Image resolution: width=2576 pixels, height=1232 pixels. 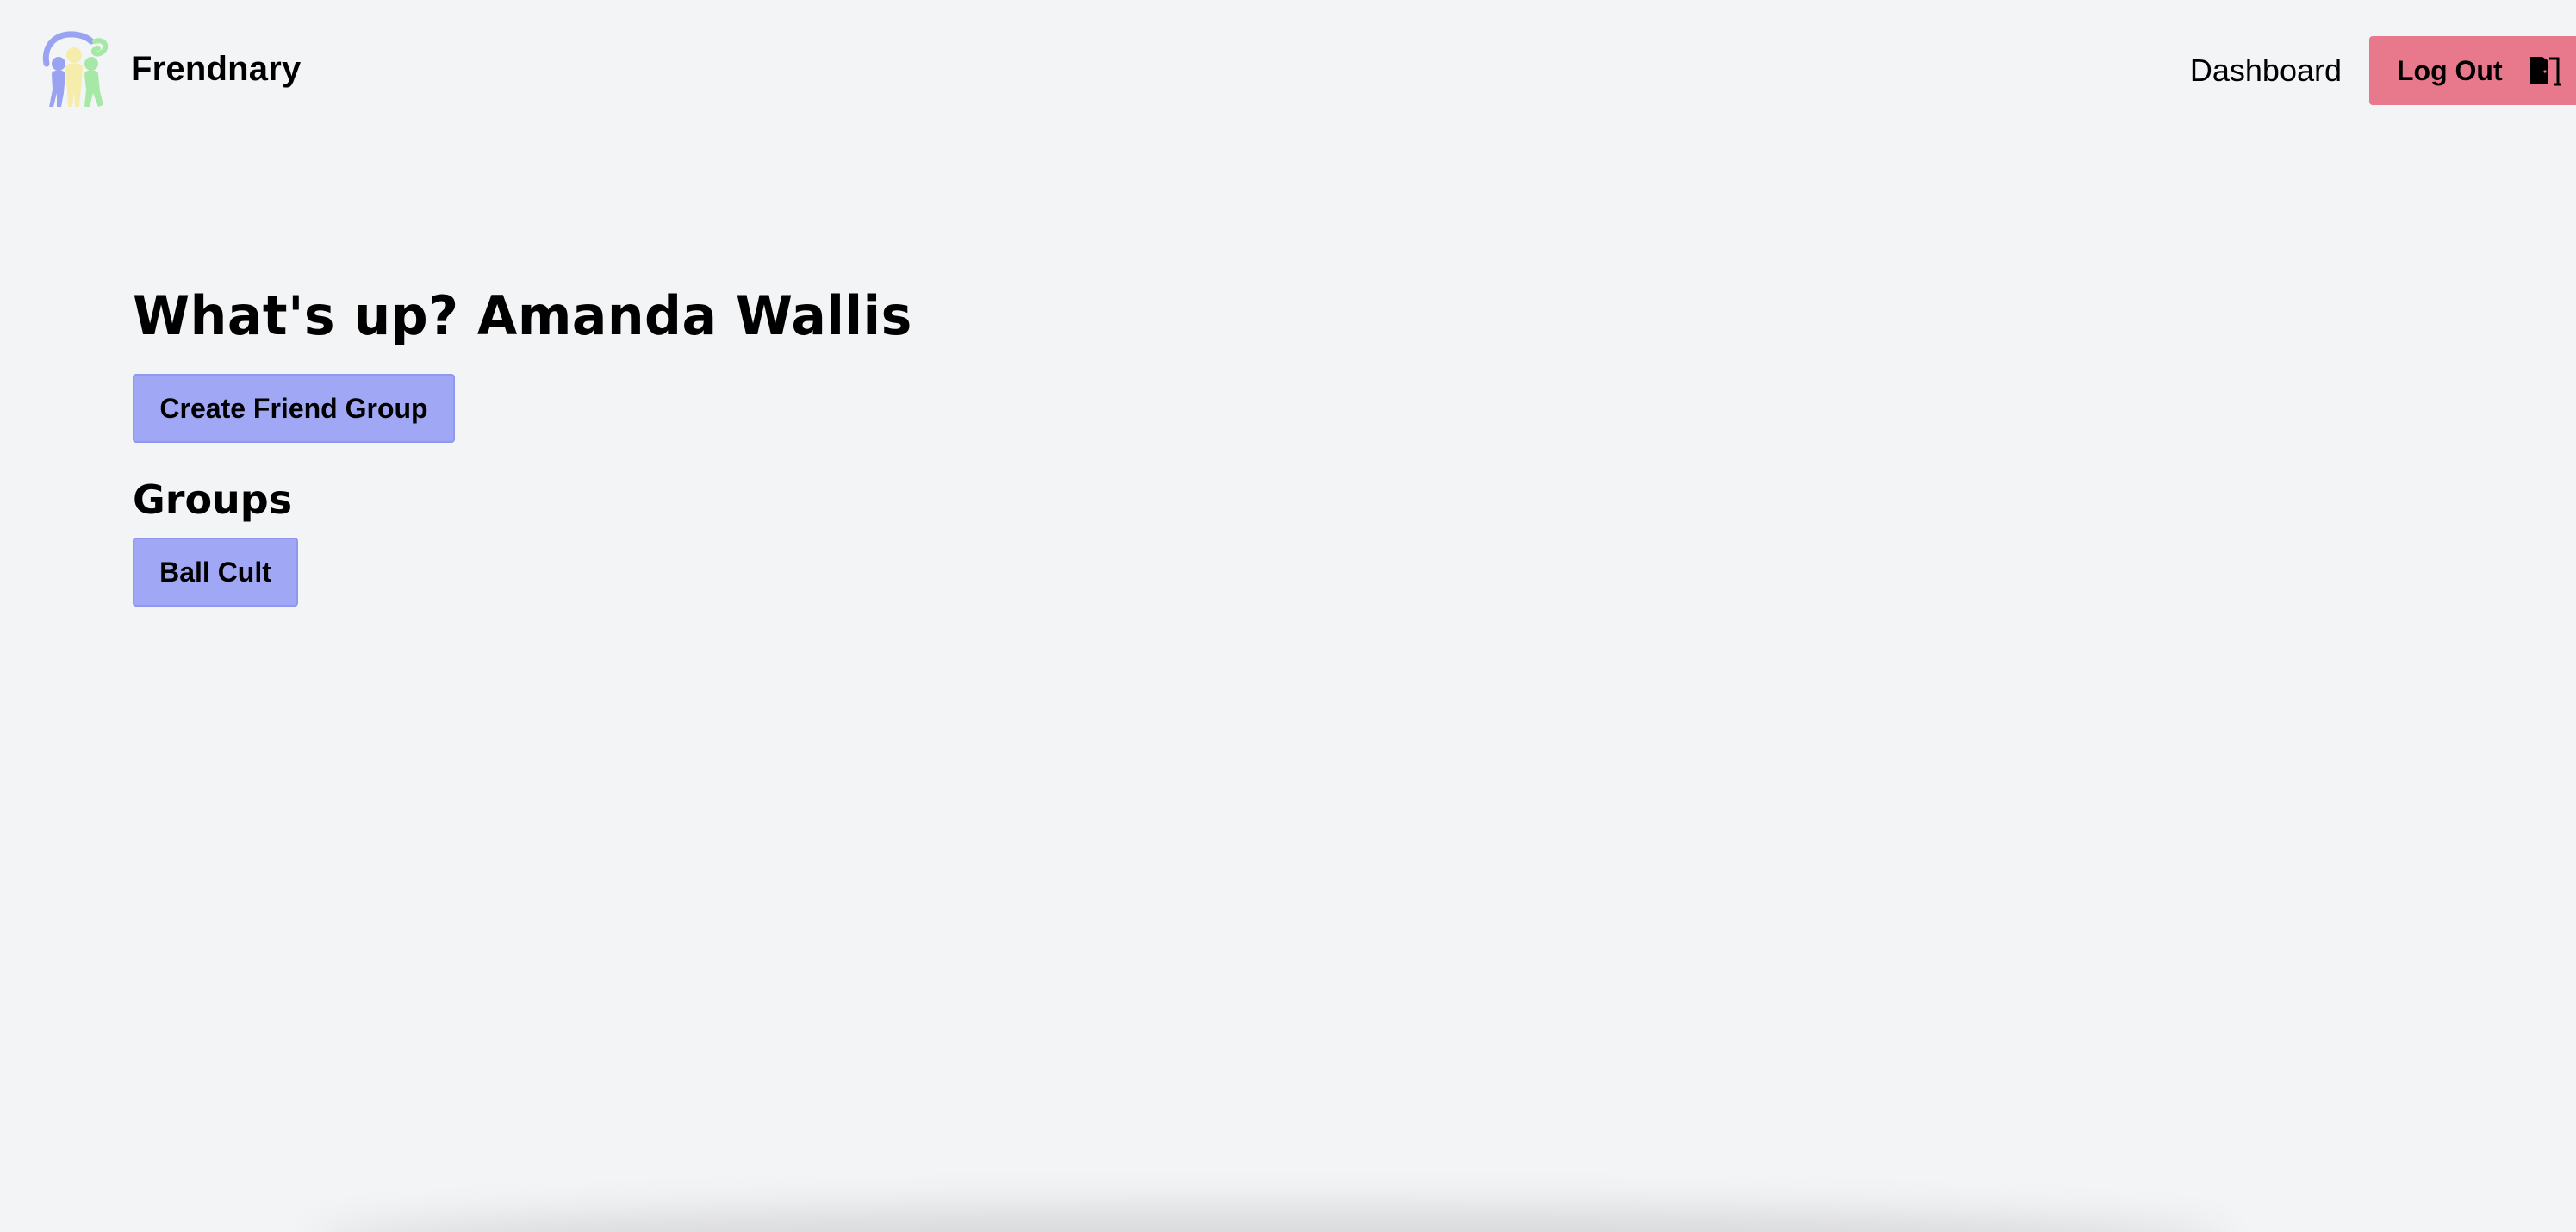 What do you see at coordinates (2450, 70) in the screenshot?
I see `logout-button-label: Log Out` at bounding box center [2450, 70].